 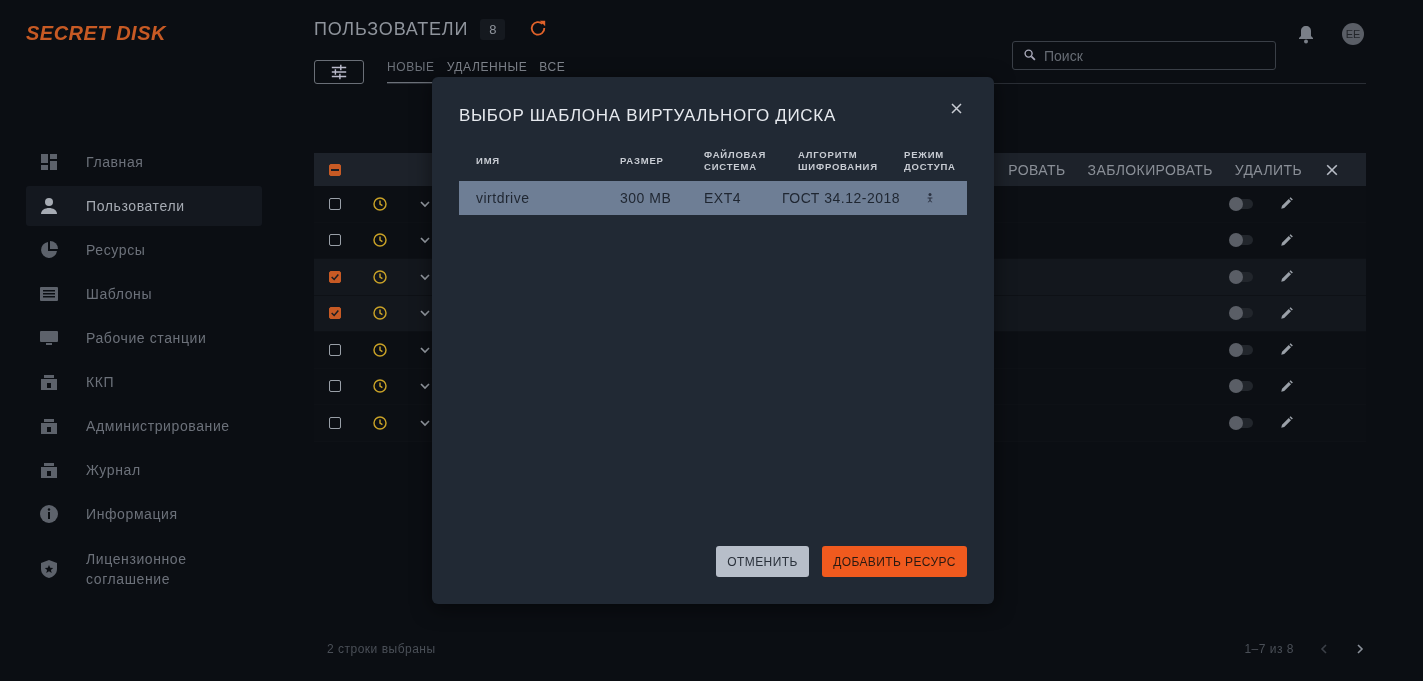 What do you see at coordinates (391, 29) in the screenshot?
I see `page-title: ПОЛЬЗОВАТЕЛИ` at bounding box center [391, 29].